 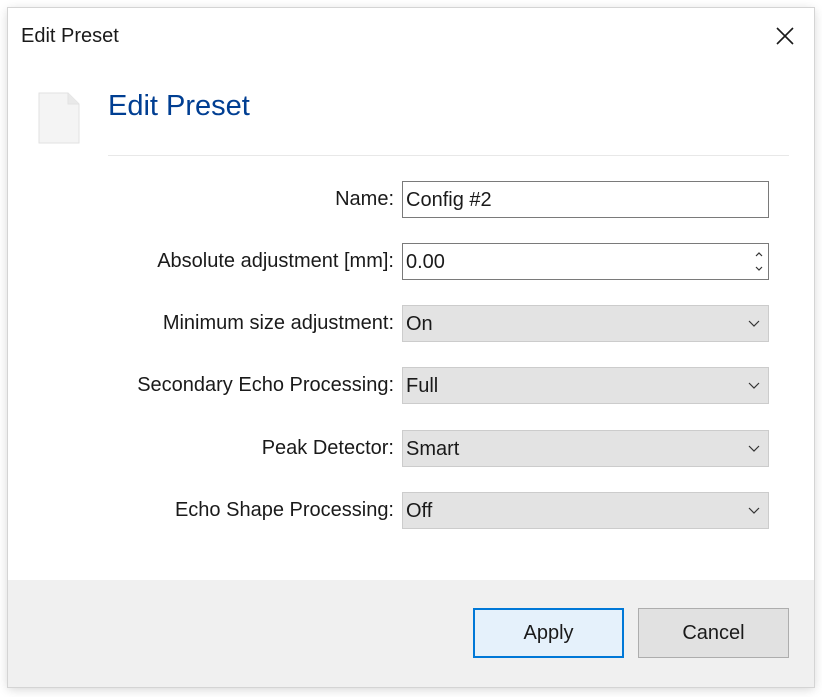 I want to click on secondary-echo-processing-row: Secondary Echo Processing: Full, so click(x=411, y=386).